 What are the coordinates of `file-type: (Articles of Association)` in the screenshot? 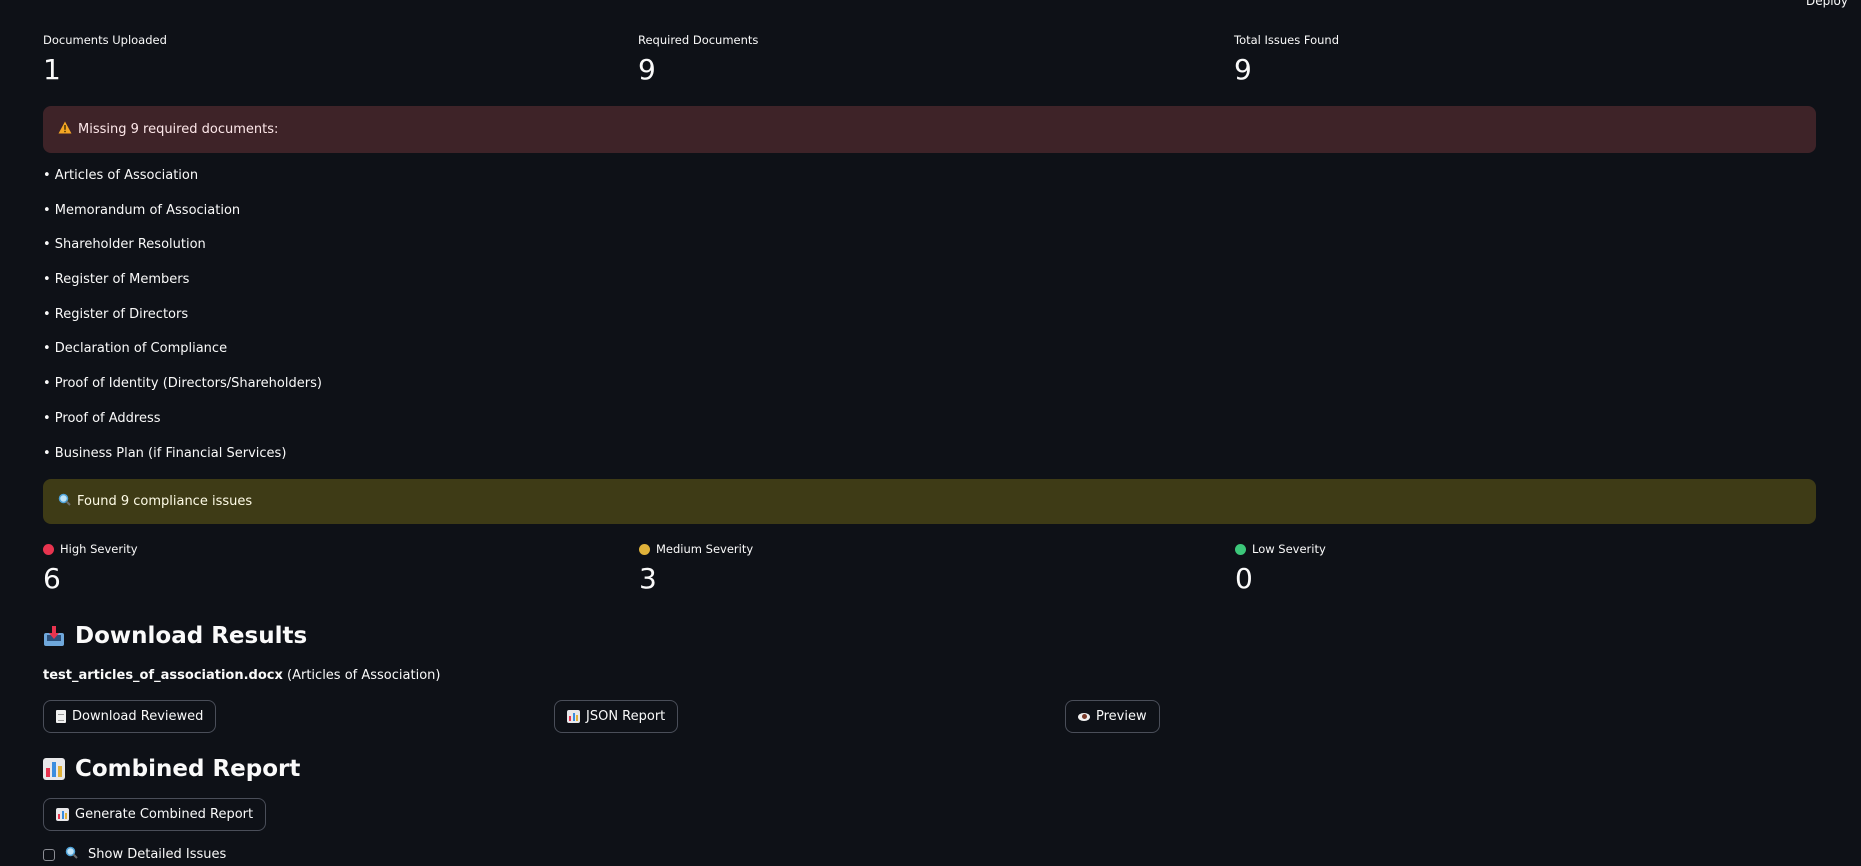 It's located at (361, 675).